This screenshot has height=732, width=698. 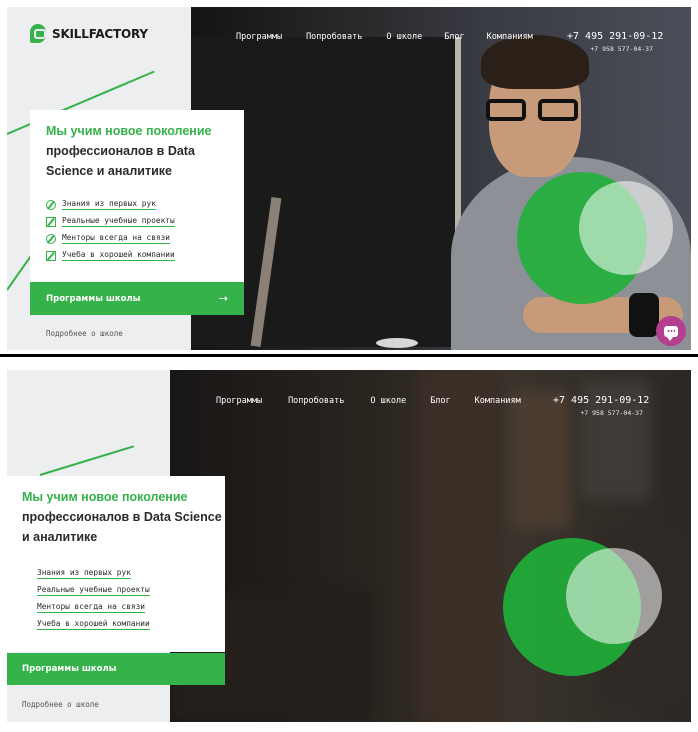 What do you see at coordinates (644, 315) in the screenshot?
I see `wrist-watch` at bounding box center [644, 315].